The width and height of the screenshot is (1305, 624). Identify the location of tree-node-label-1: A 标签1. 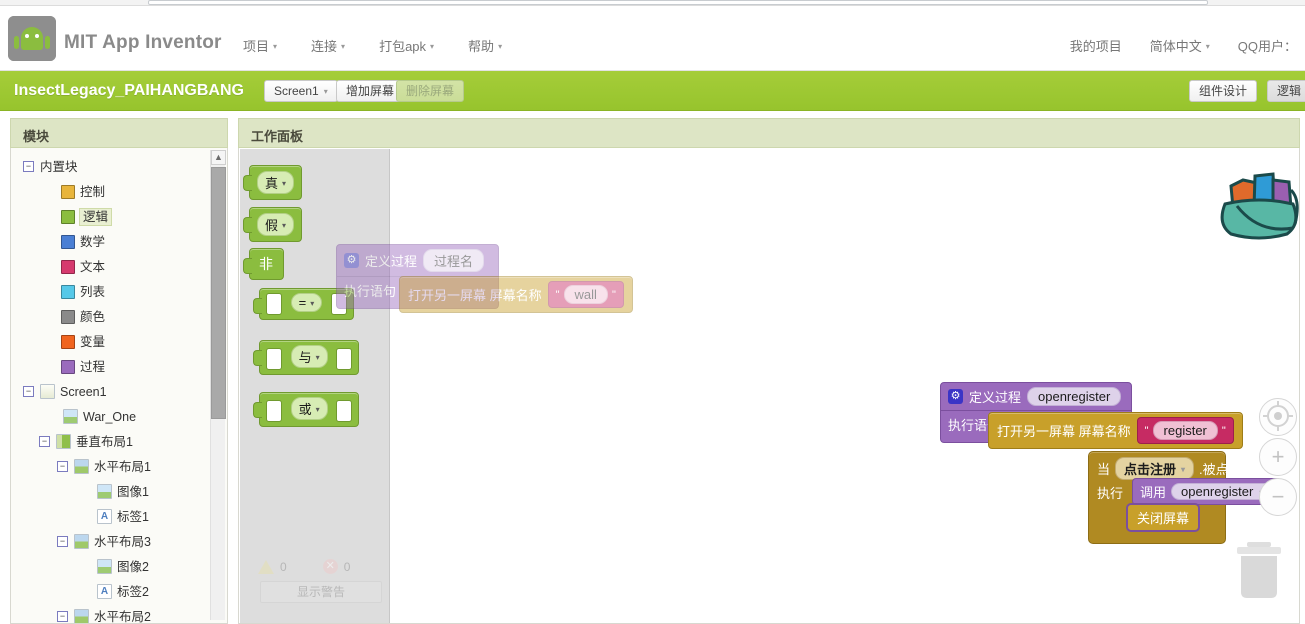
(109, 516).